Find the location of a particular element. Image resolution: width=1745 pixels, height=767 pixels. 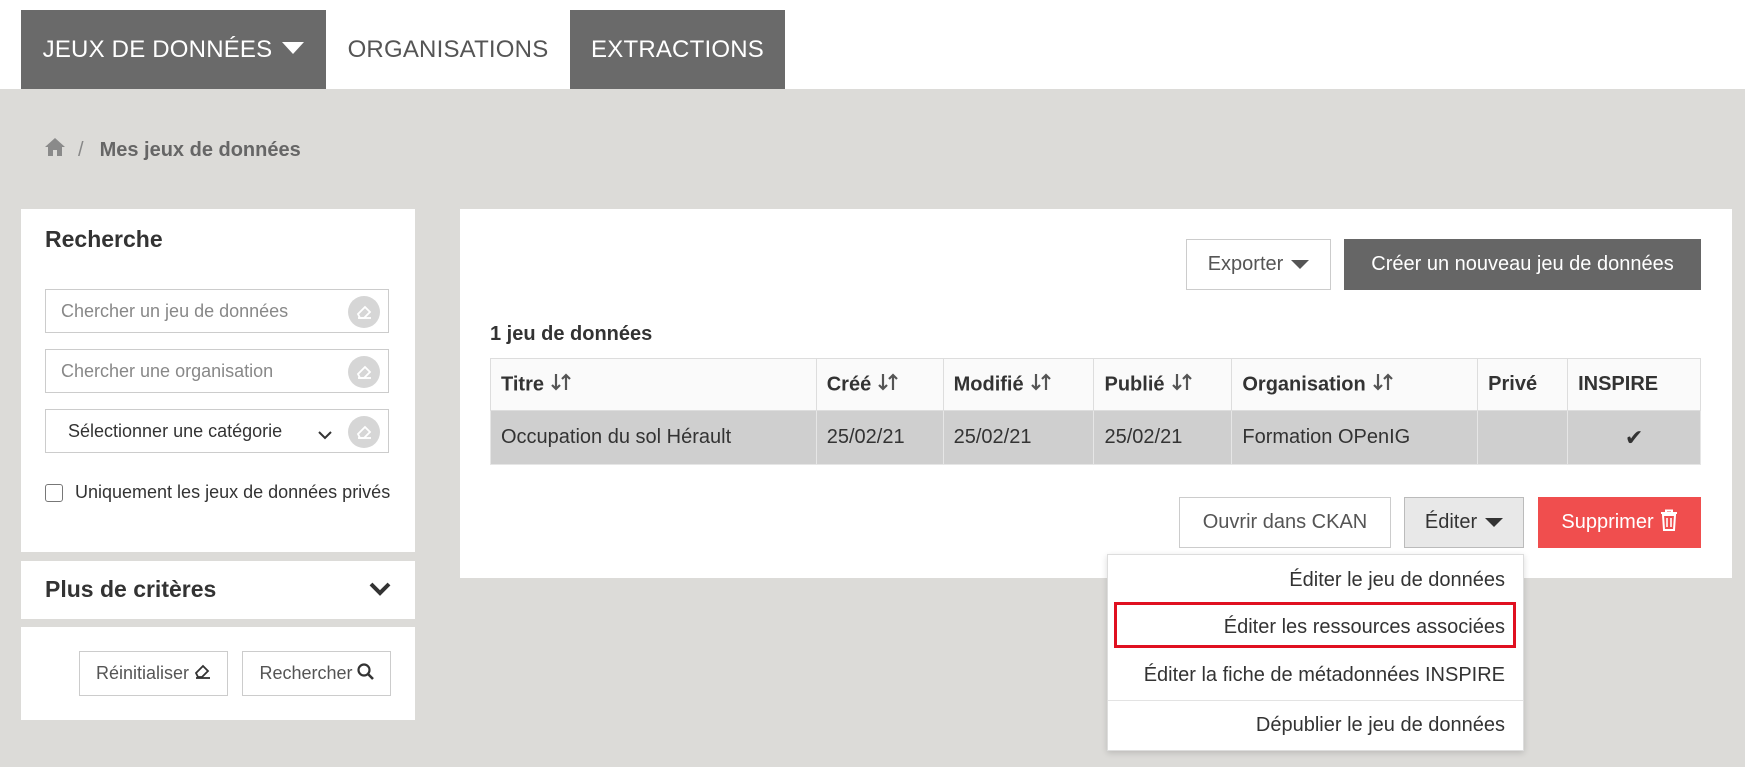

cell-title: Occupation du sol Hérault is located at coordinates (653, 437).